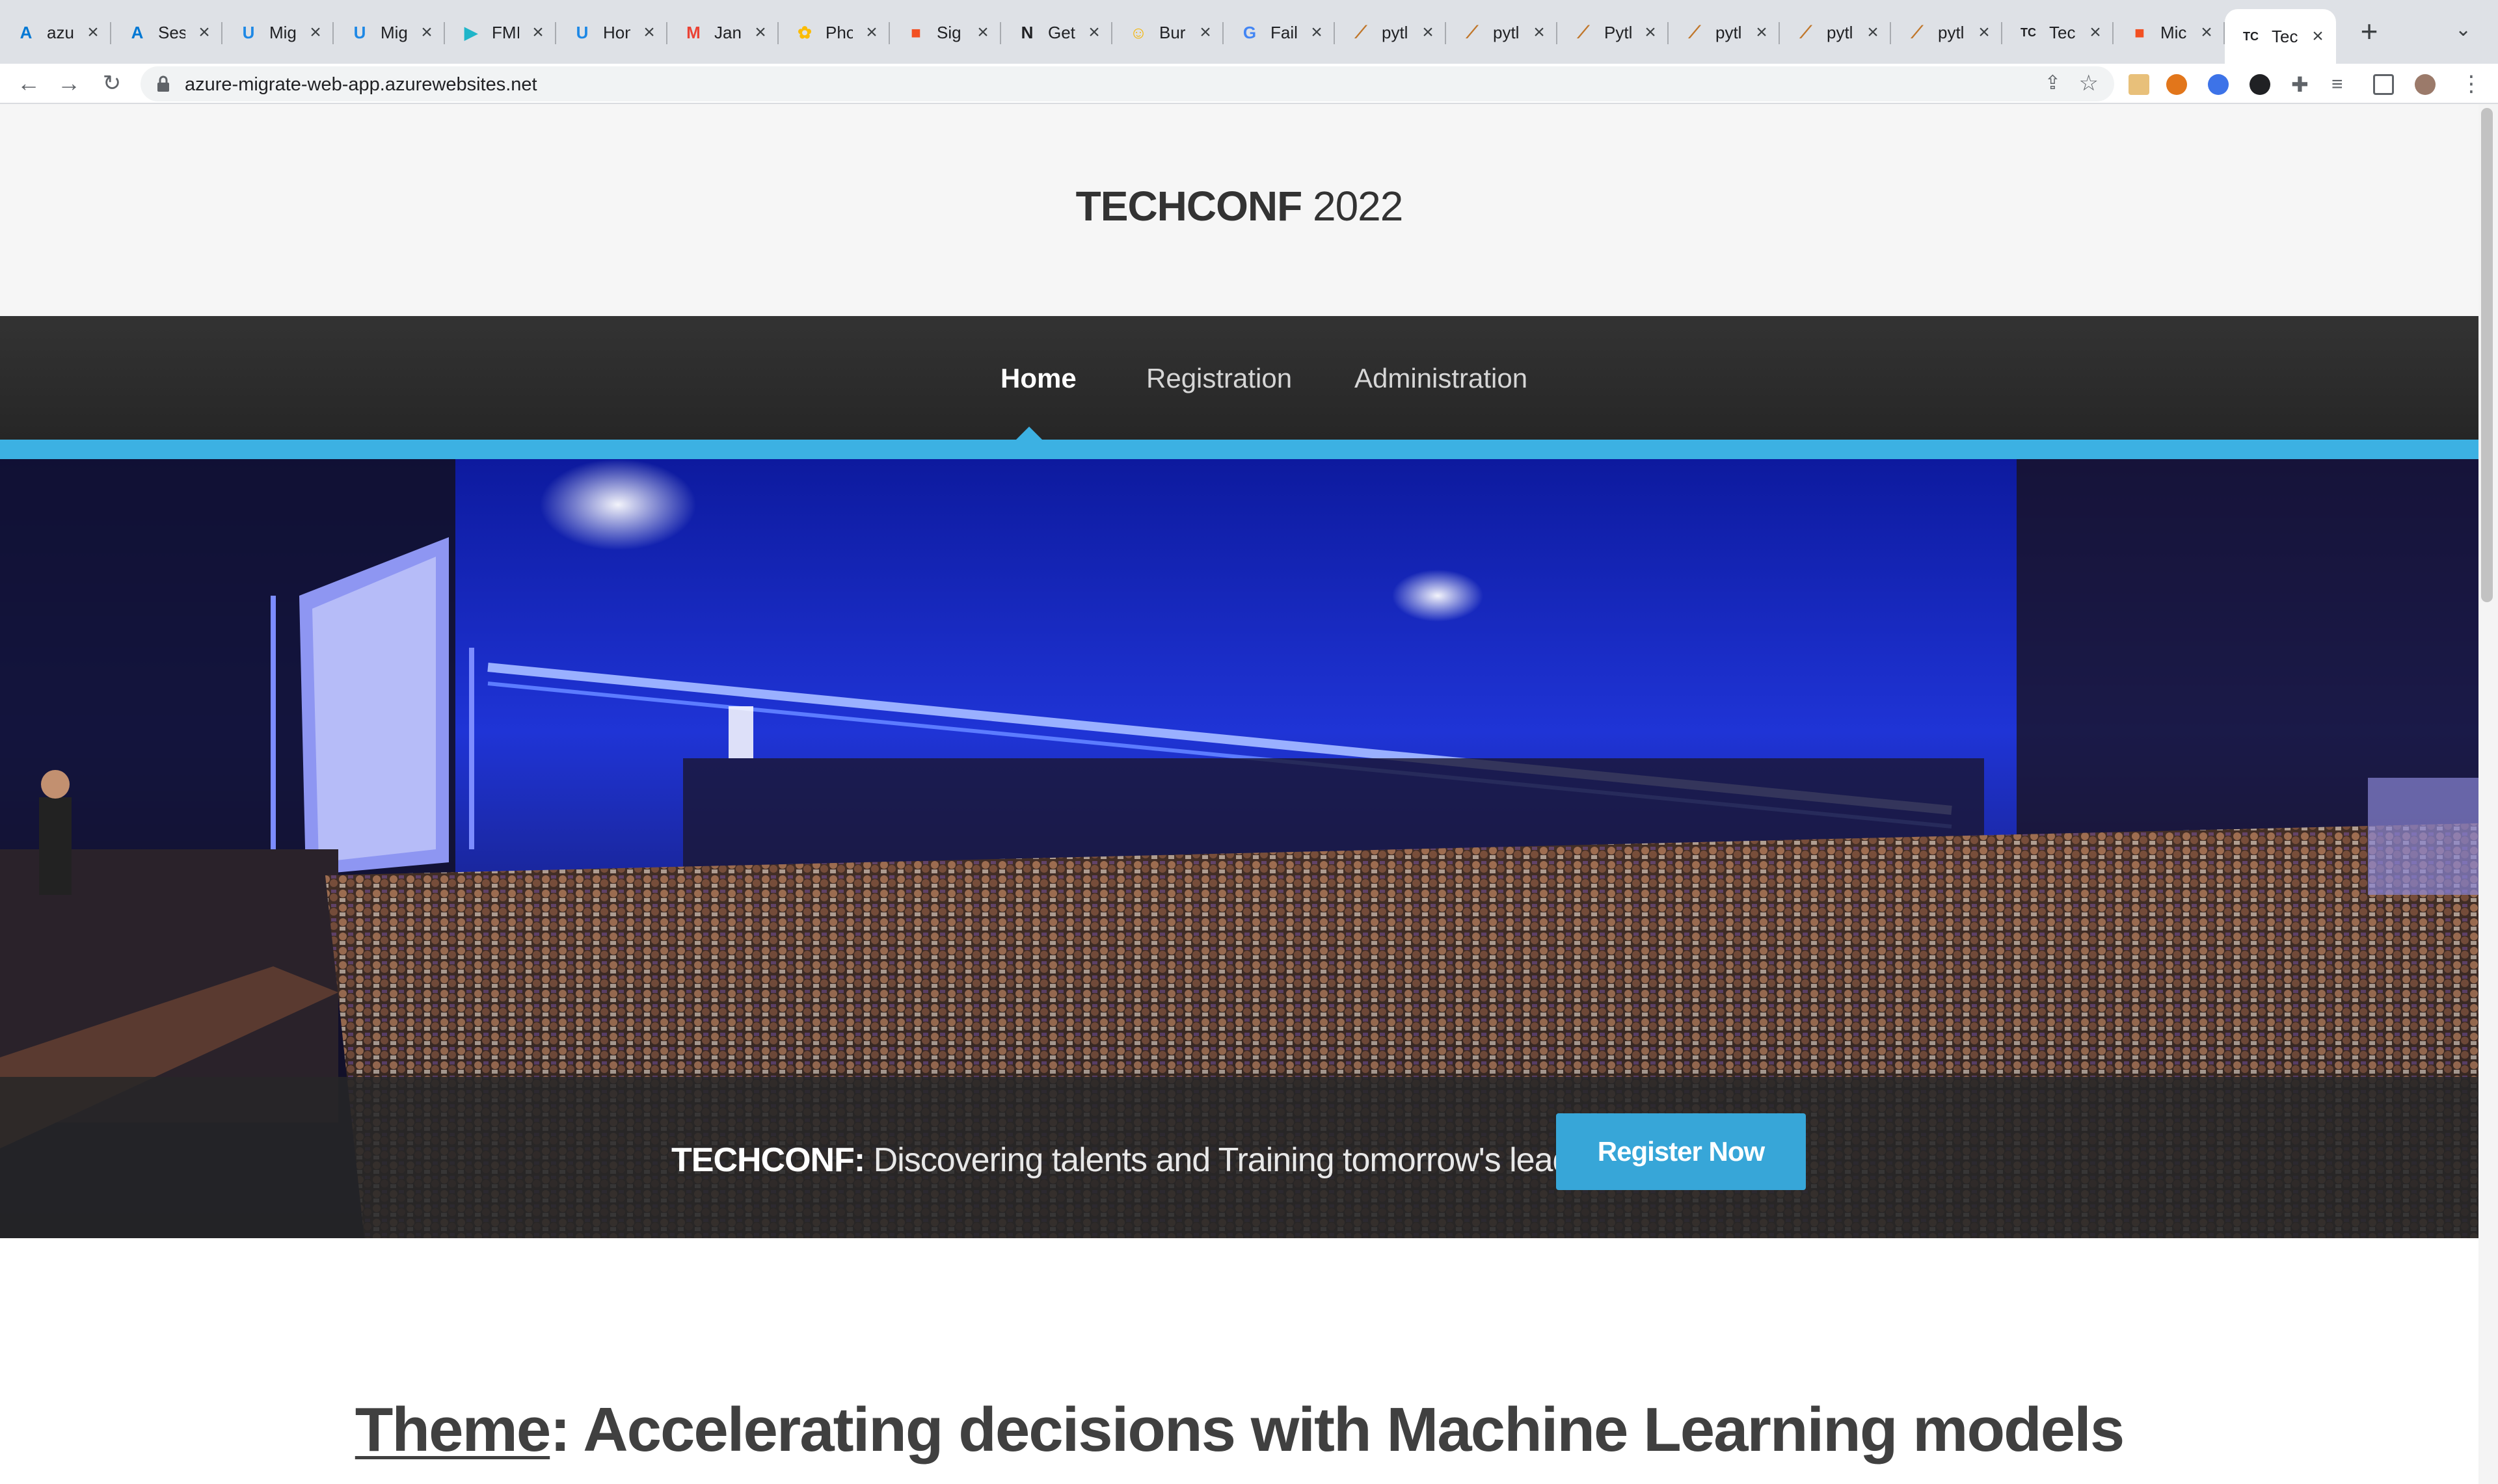  What do you see at coordinates (2139, 32) in the screenshot?
I see `microsoft-icon: ■` at bounding box center [2139, 32].